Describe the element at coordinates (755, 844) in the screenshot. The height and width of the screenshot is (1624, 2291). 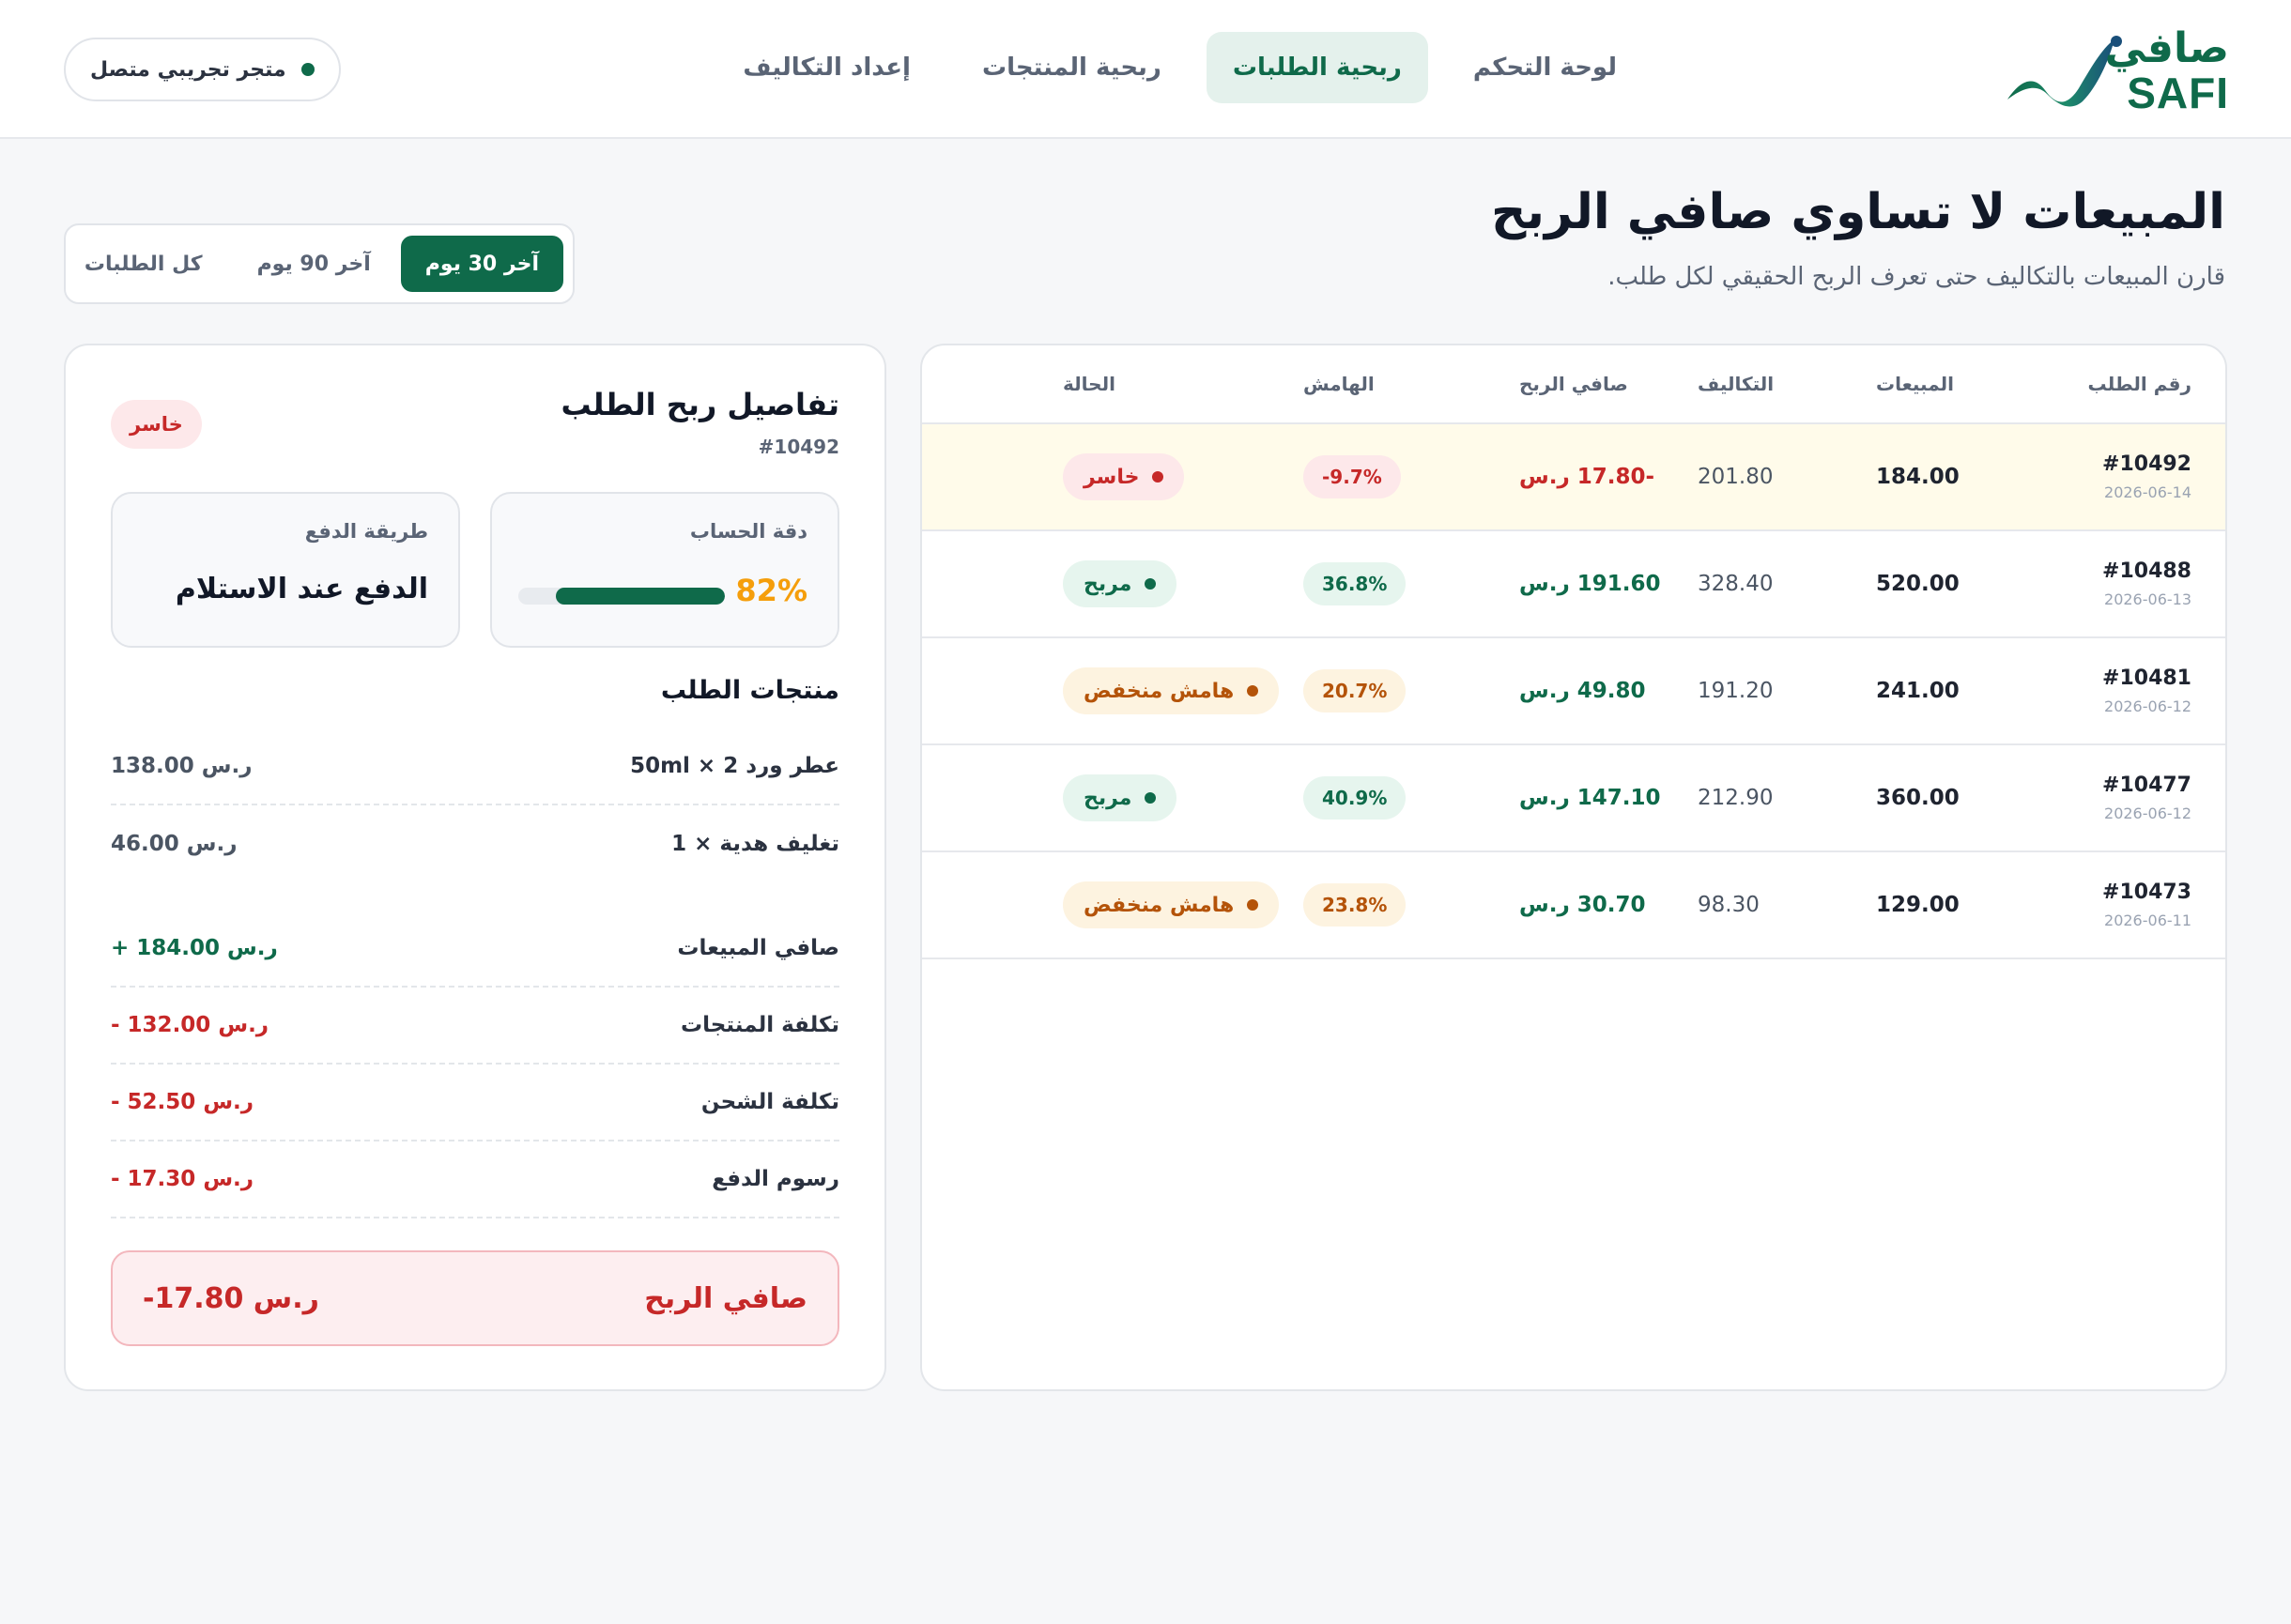
I see `product-name: تغليف هدية × 1` at that location.